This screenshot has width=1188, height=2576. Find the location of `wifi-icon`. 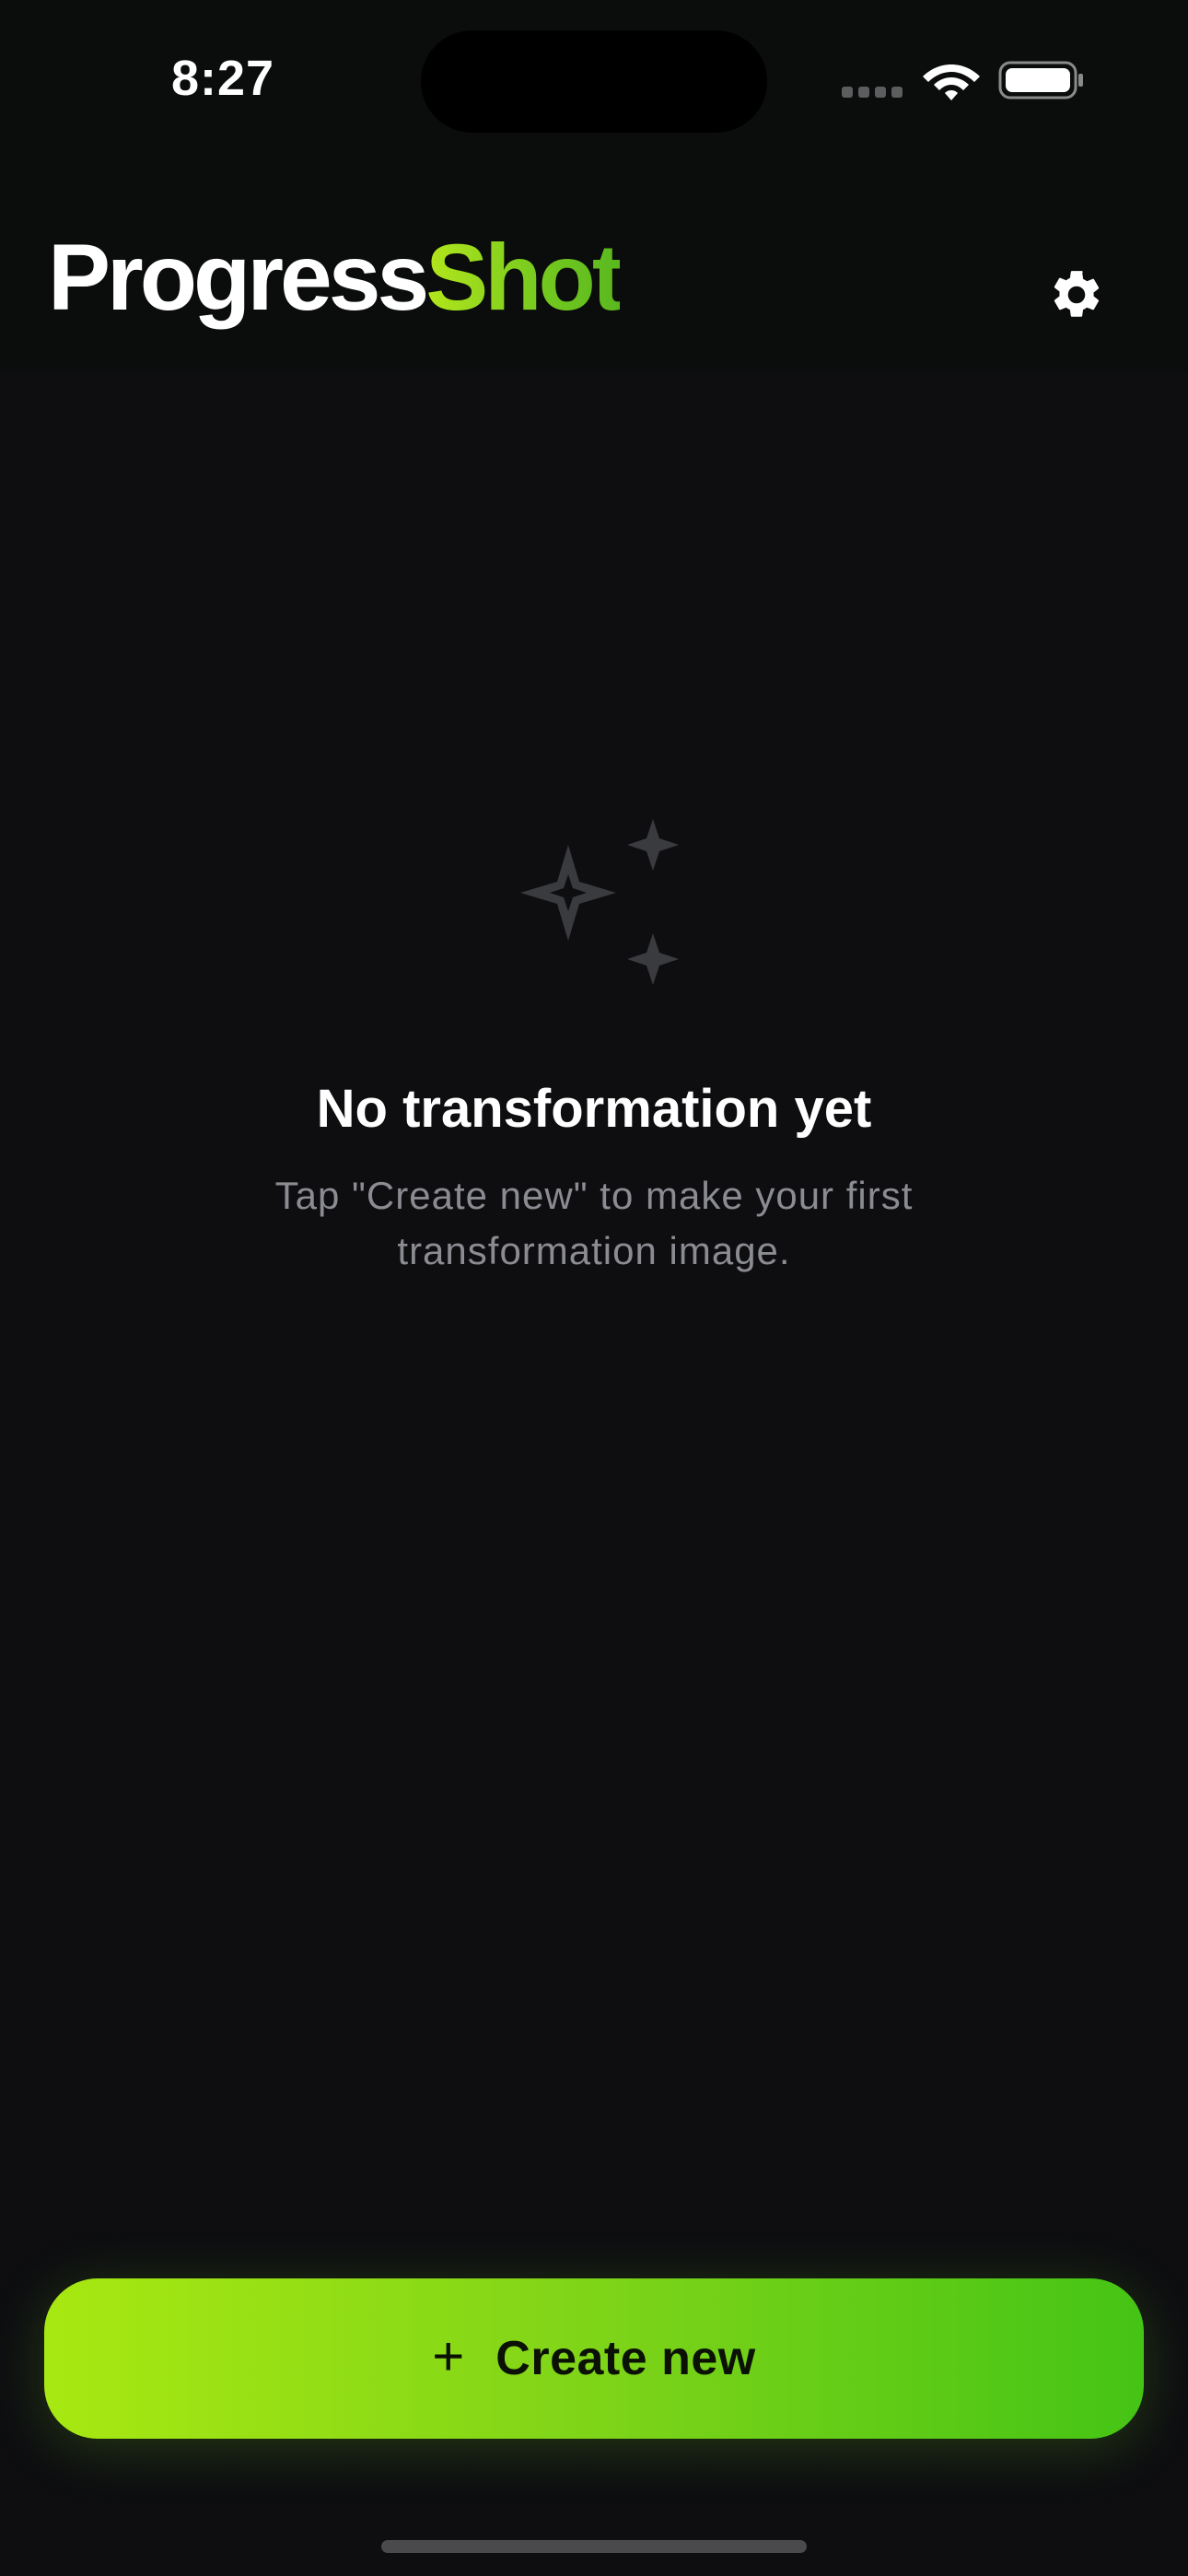

wifi-icon is located at coordinates (951, 82).